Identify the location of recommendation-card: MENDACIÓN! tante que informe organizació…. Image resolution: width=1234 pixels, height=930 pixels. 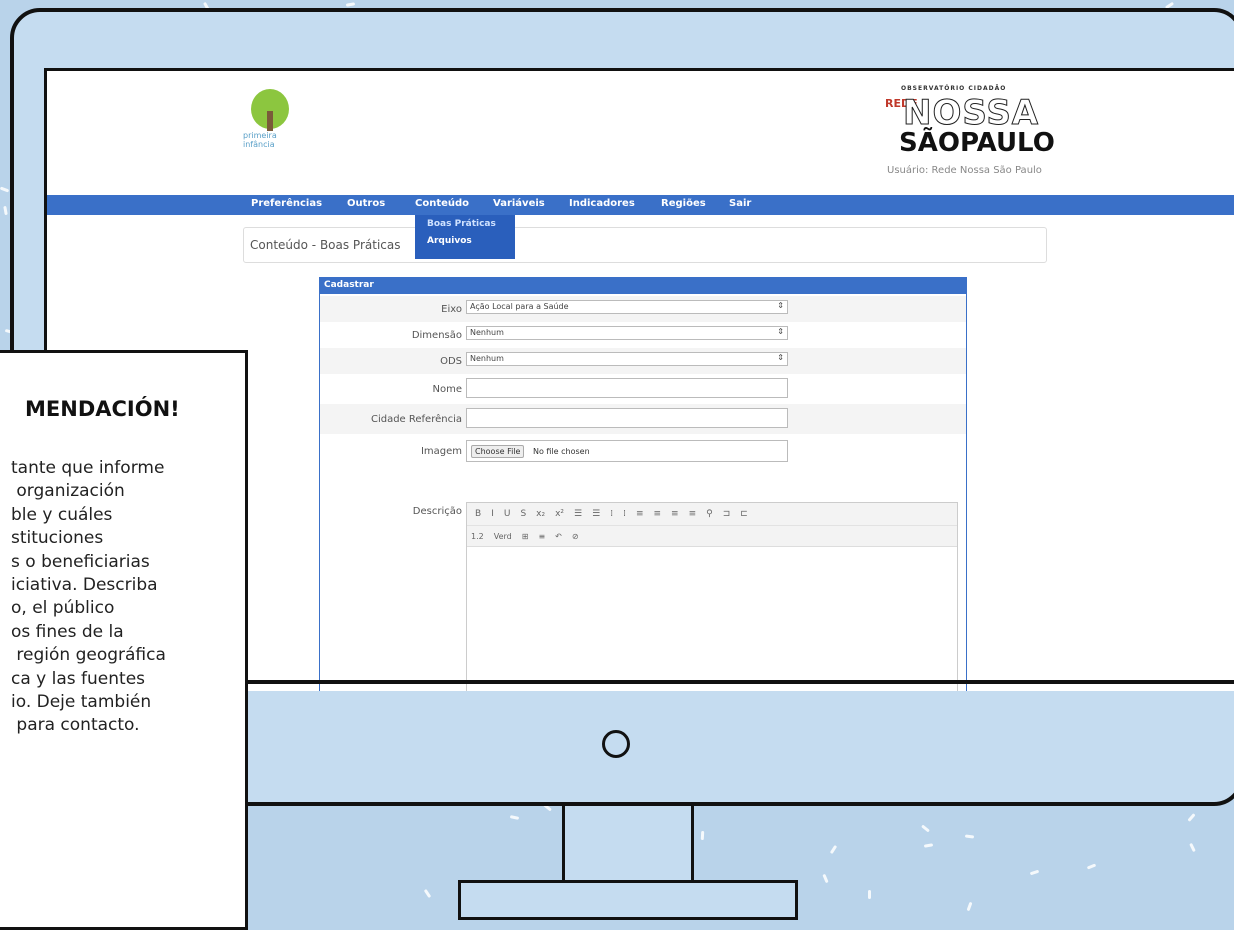
(124, 640).